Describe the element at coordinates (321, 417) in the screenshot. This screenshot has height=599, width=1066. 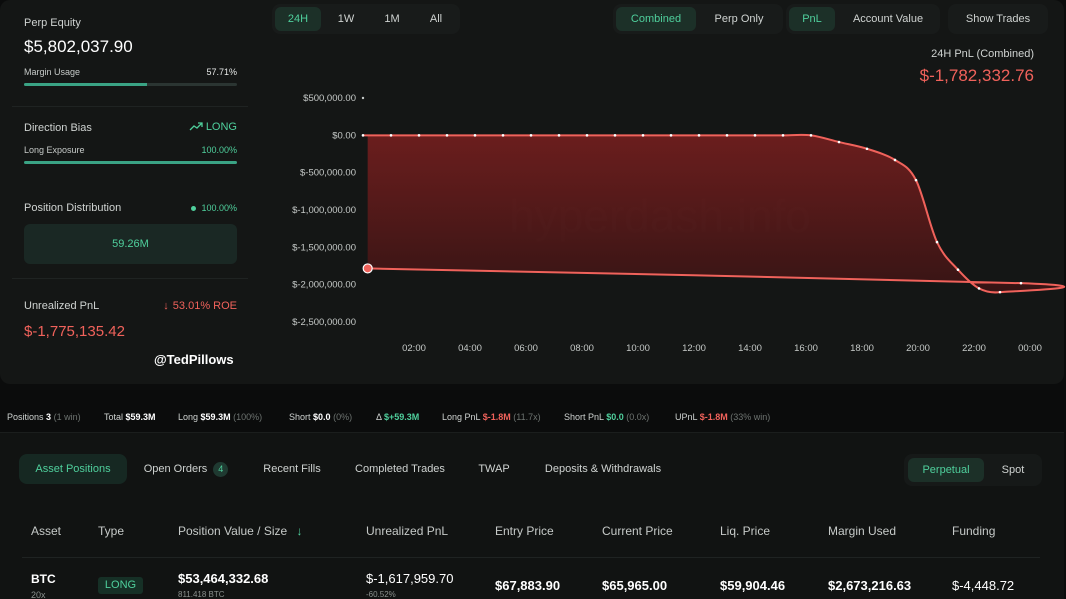
I see `stat-short: Short $0.0 (0%)` at that location.